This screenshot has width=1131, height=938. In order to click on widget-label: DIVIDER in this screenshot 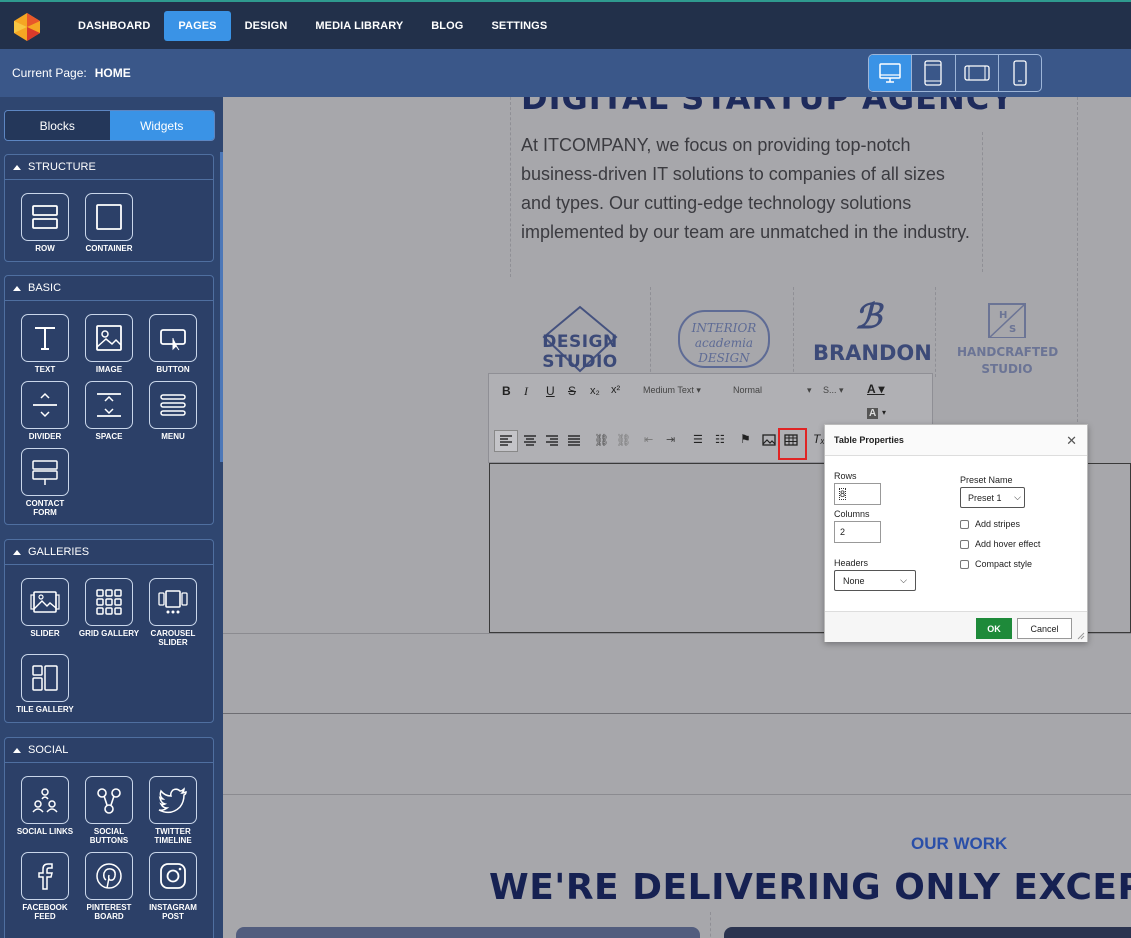, I will do `click(45, 436)`.